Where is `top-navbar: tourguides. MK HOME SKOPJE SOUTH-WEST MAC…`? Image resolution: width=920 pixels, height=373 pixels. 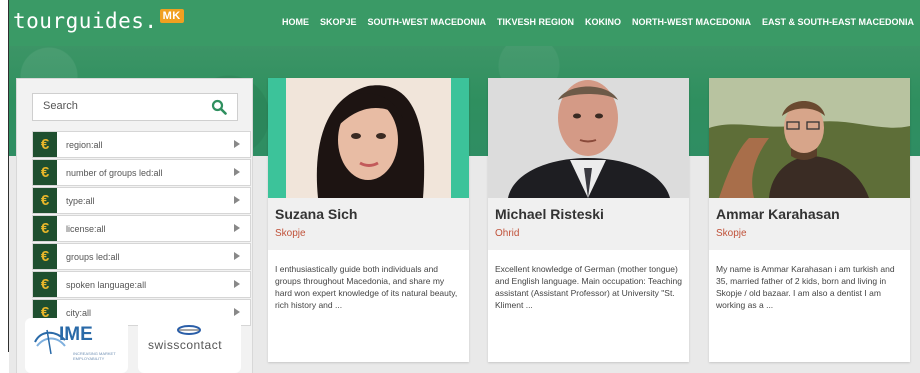 top-navbar: tourguides. MK HOME SKOPJE SOUTH-WEST MAC… is located at coordinates (464, 23).